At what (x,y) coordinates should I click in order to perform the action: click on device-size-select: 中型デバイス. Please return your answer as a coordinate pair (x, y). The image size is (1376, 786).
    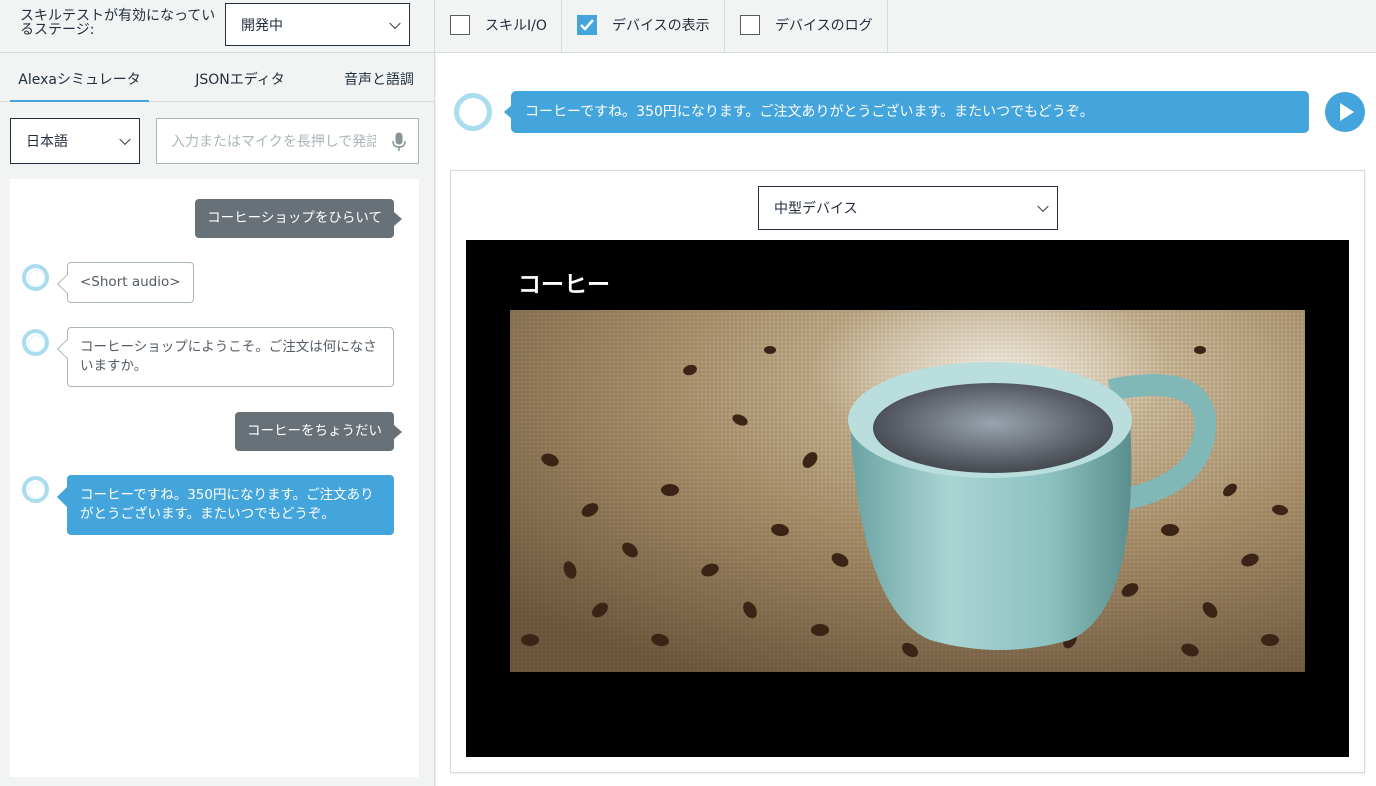
    Looking at the image, I should click on (908, 208).